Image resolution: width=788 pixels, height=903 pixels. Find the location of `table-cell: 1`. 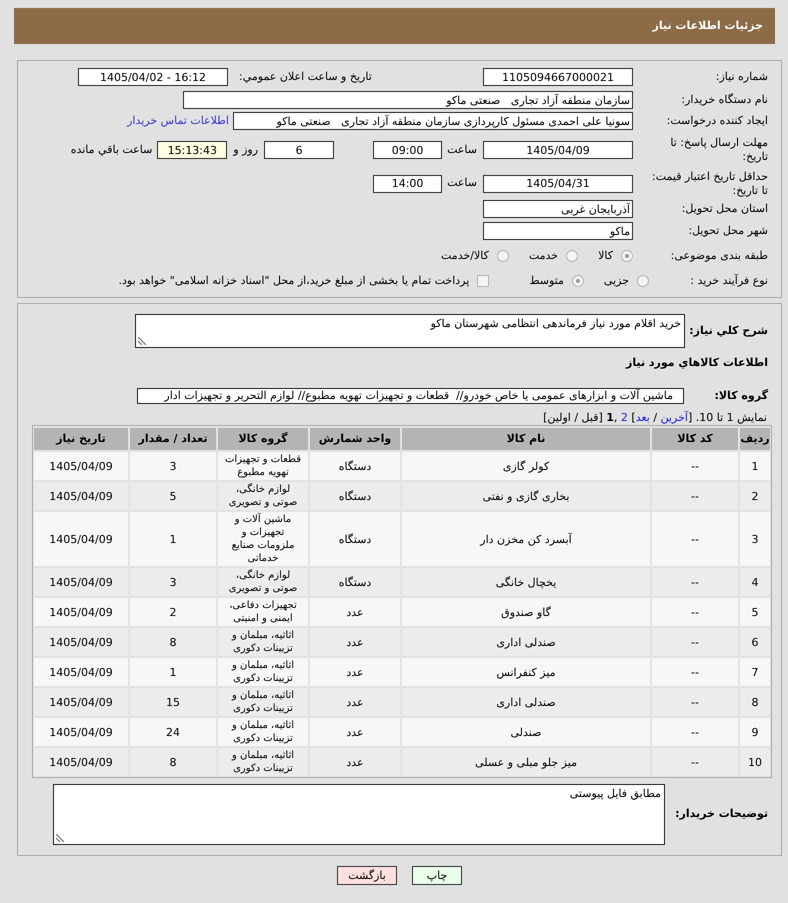

table-cell: 1 is located at coordinates (173, 672).